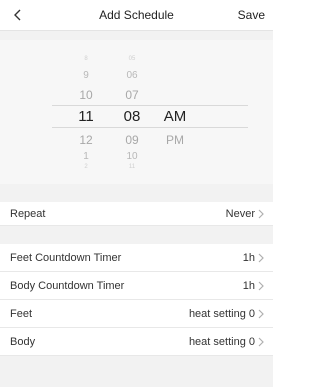 Image resolution: width=320 pixels, height=387 pixels. I want to click on hour-option: 1, so click(86, 156).